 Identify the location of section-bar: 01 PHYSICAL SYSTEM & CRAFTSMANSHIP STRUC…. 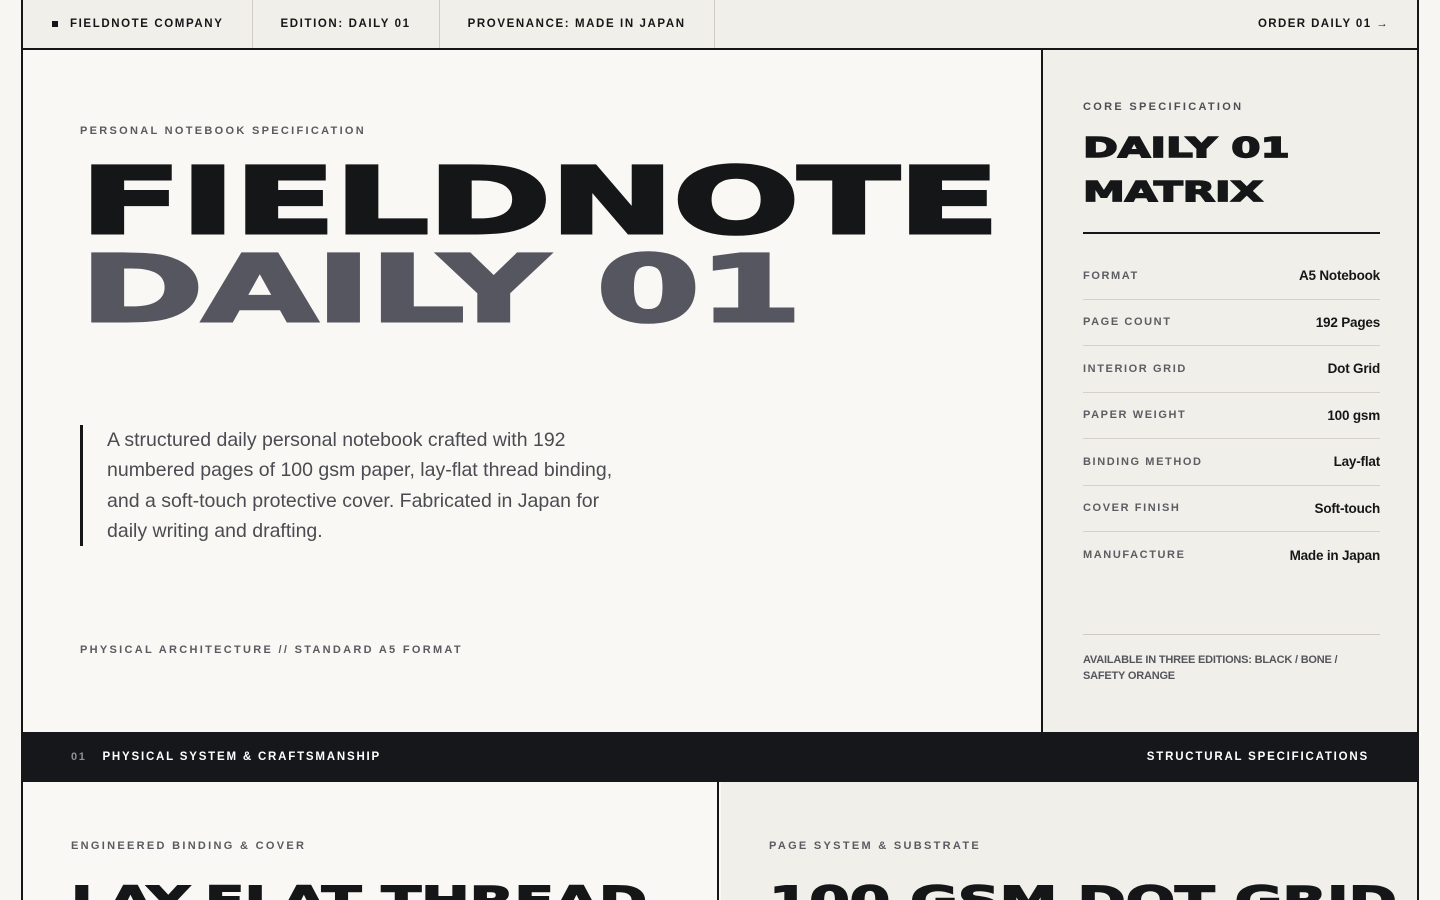
(720, 757).